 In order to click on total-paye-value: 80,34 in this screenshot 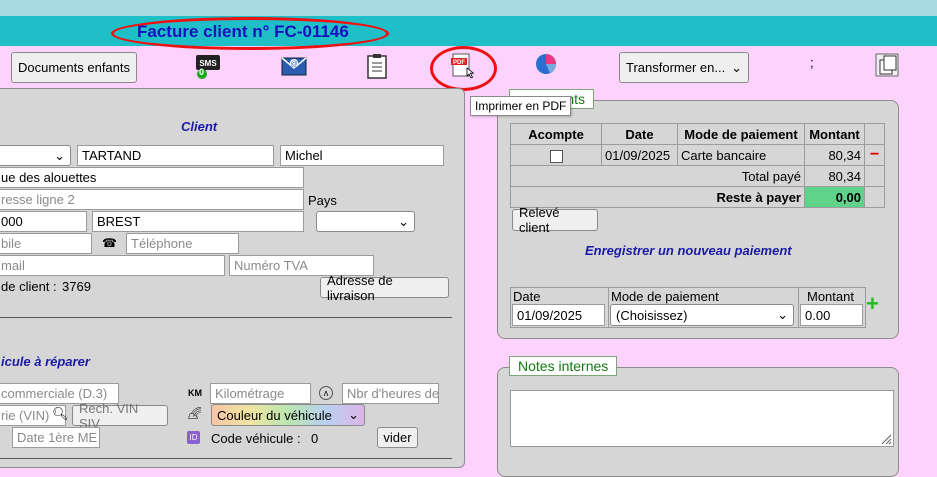, I will do `click(834, 176)`.